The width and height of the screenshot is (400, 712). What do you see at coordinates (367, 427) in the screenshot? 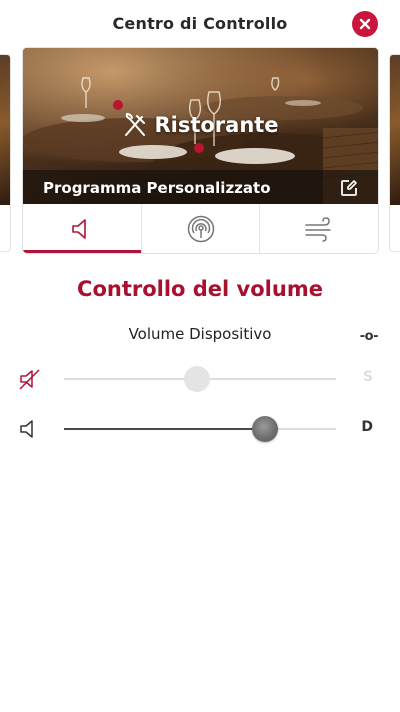
I see `right-side-label: D` at bounding box center [367, 427].